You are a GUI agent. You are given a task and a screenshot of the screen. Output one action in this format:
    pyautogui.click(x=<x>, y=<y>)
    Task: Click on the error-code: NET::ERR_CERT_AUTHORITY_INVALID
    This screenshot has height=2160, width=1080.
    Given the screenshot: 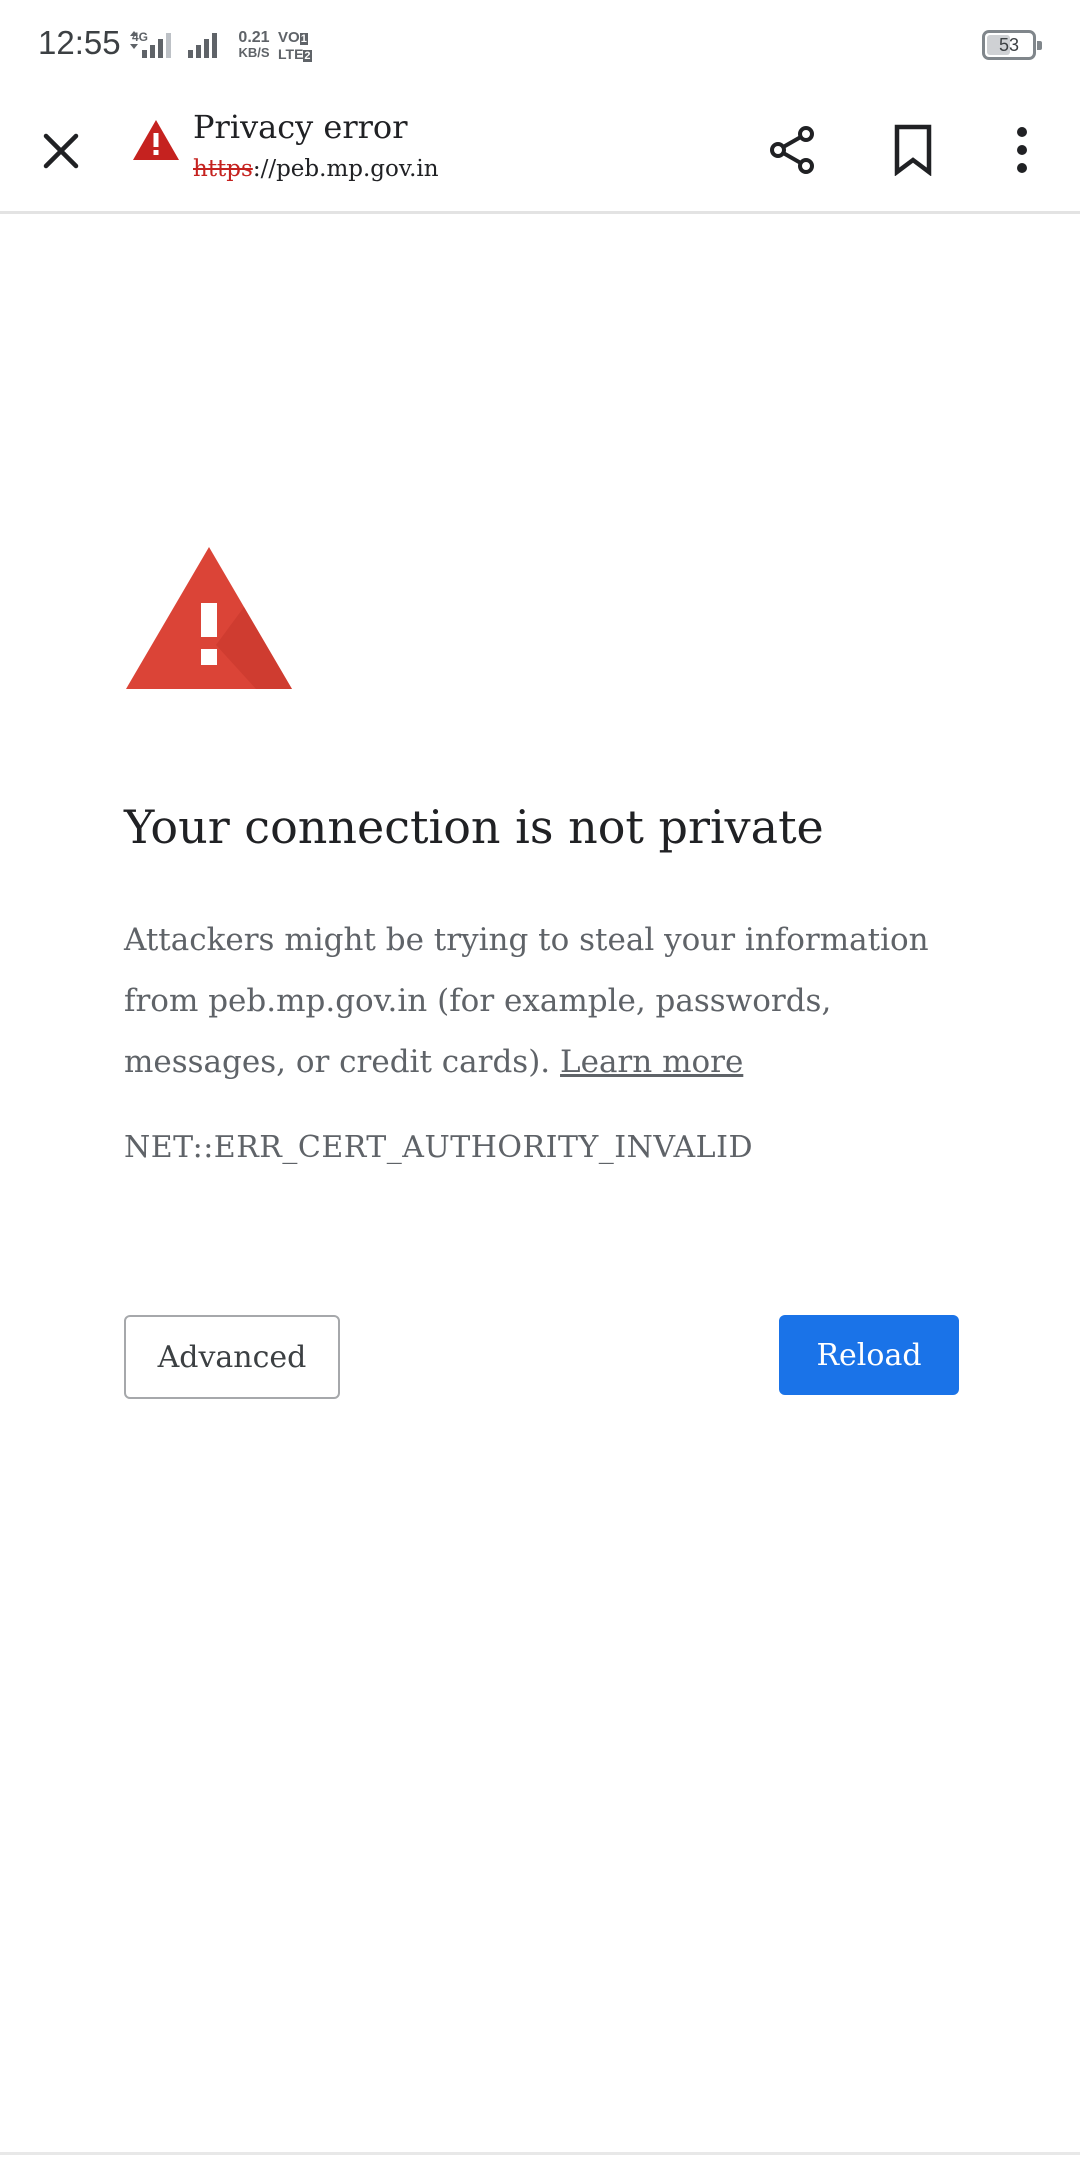 What is the action you would take?
    pyautogui.click(x=438, y=1147)
    